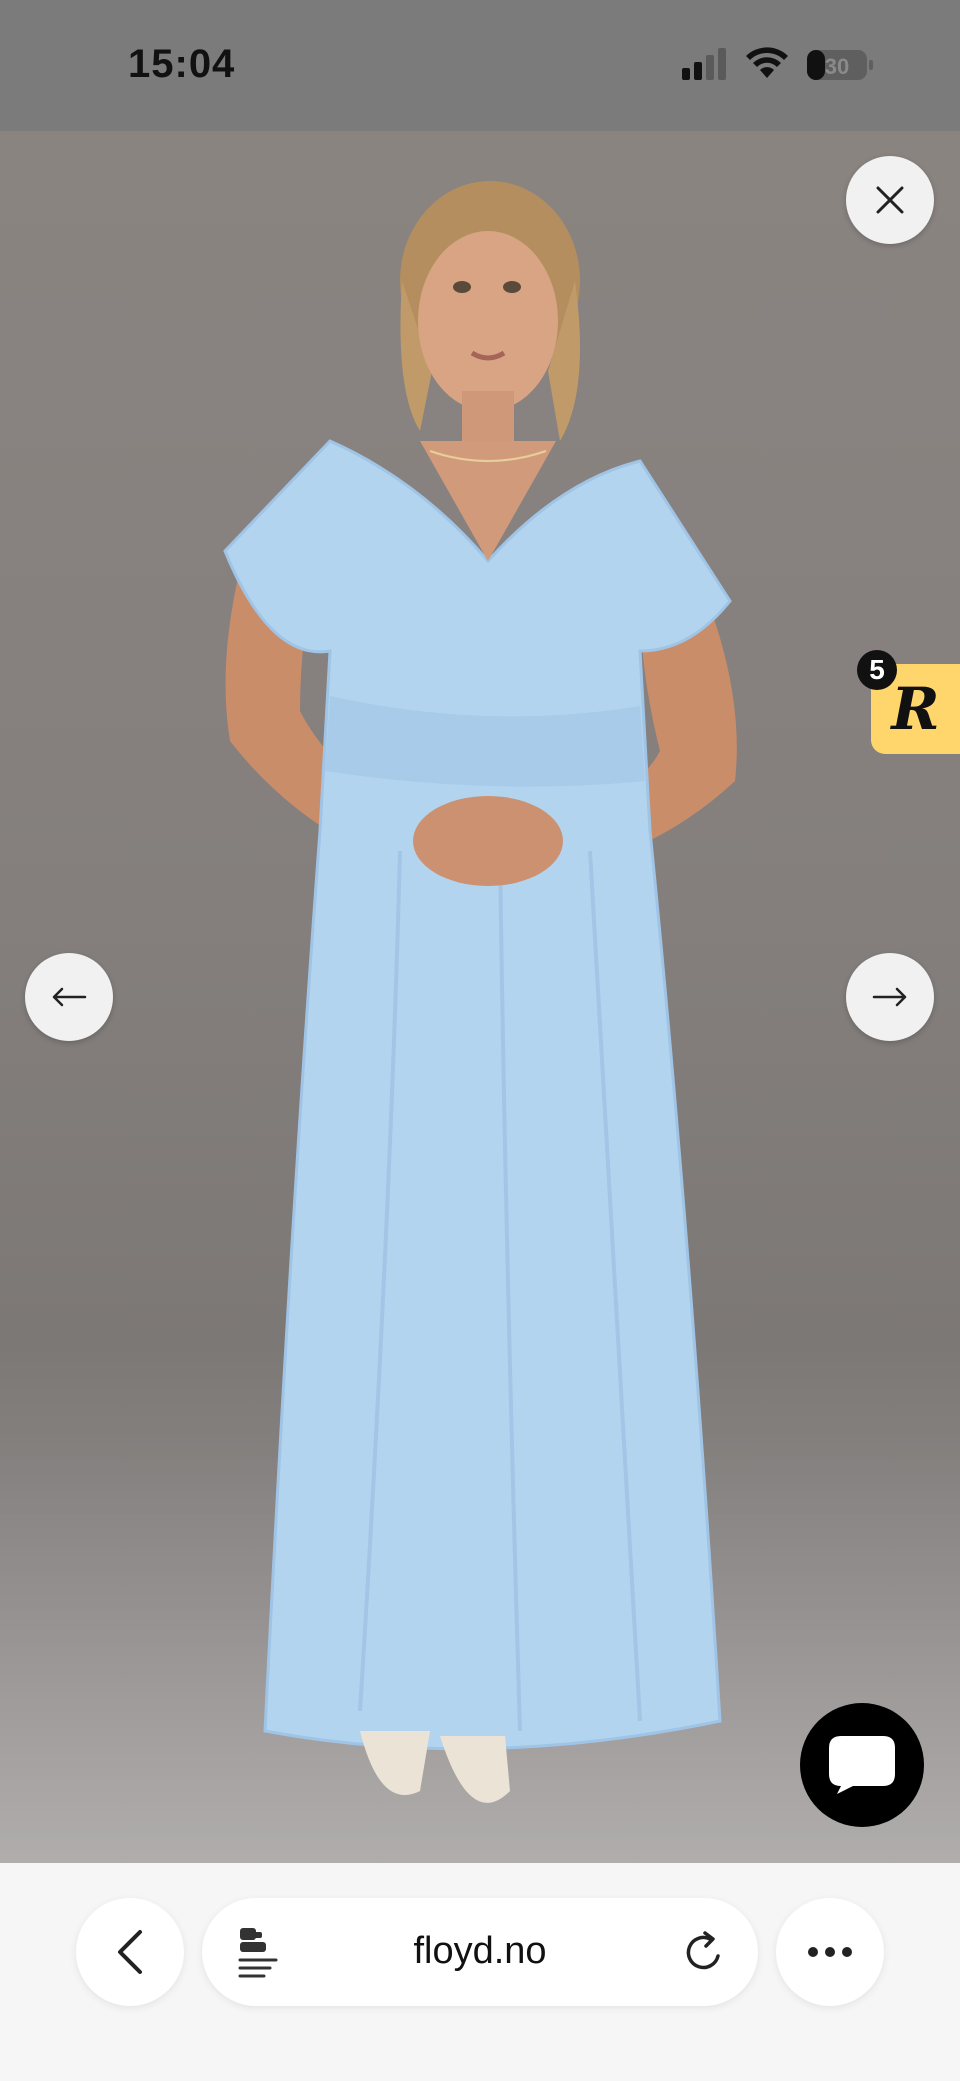  I want to click on previous-image-button, so click(69, 997).